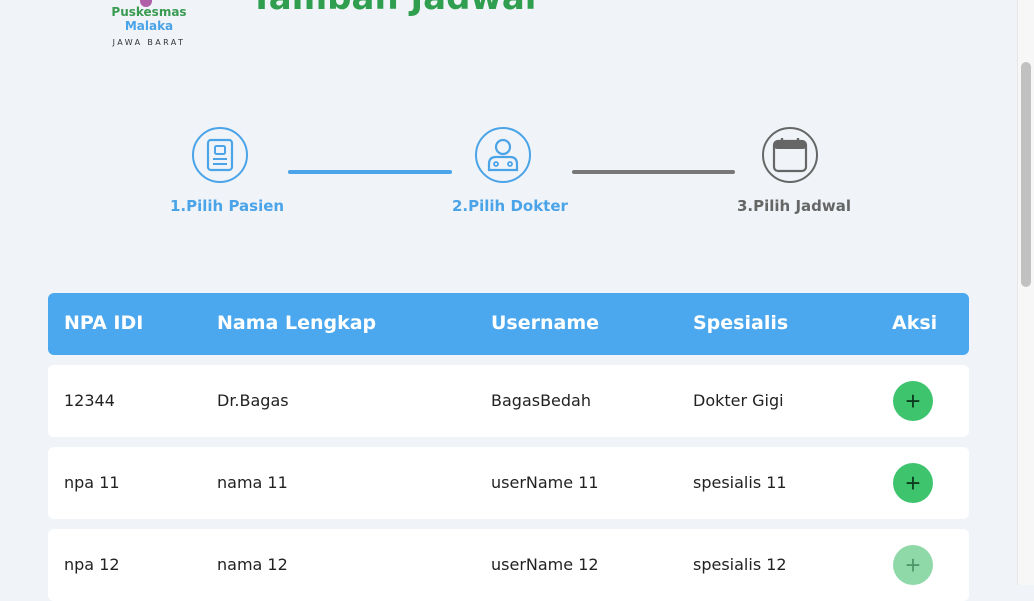 The width and height of the screenshot is (1034, 601). Describe the element at coordinates (545, 482) in the screenshot. I see `cell-username: userName 11` at that location.